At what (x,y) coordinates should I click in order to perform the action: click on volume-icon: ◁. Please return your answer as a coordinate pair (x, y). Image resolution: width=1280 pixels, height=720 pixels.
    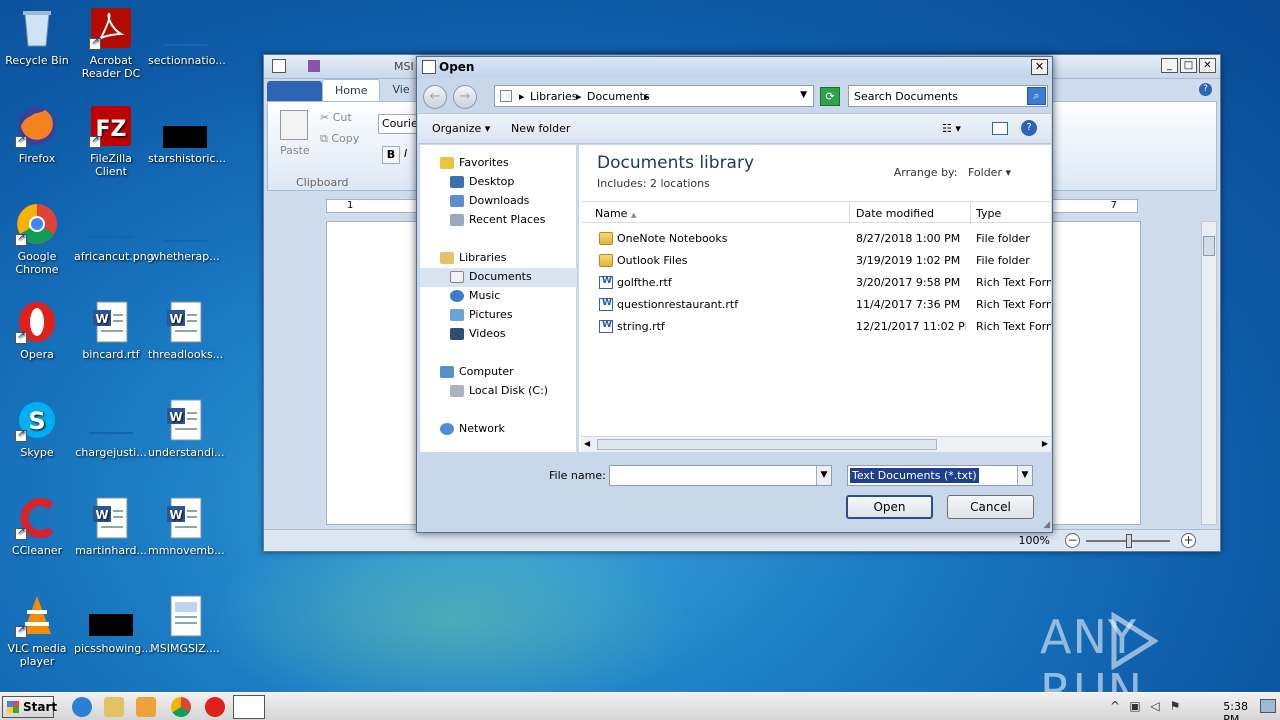
    Looking at the image, I should click on (1155, 706).